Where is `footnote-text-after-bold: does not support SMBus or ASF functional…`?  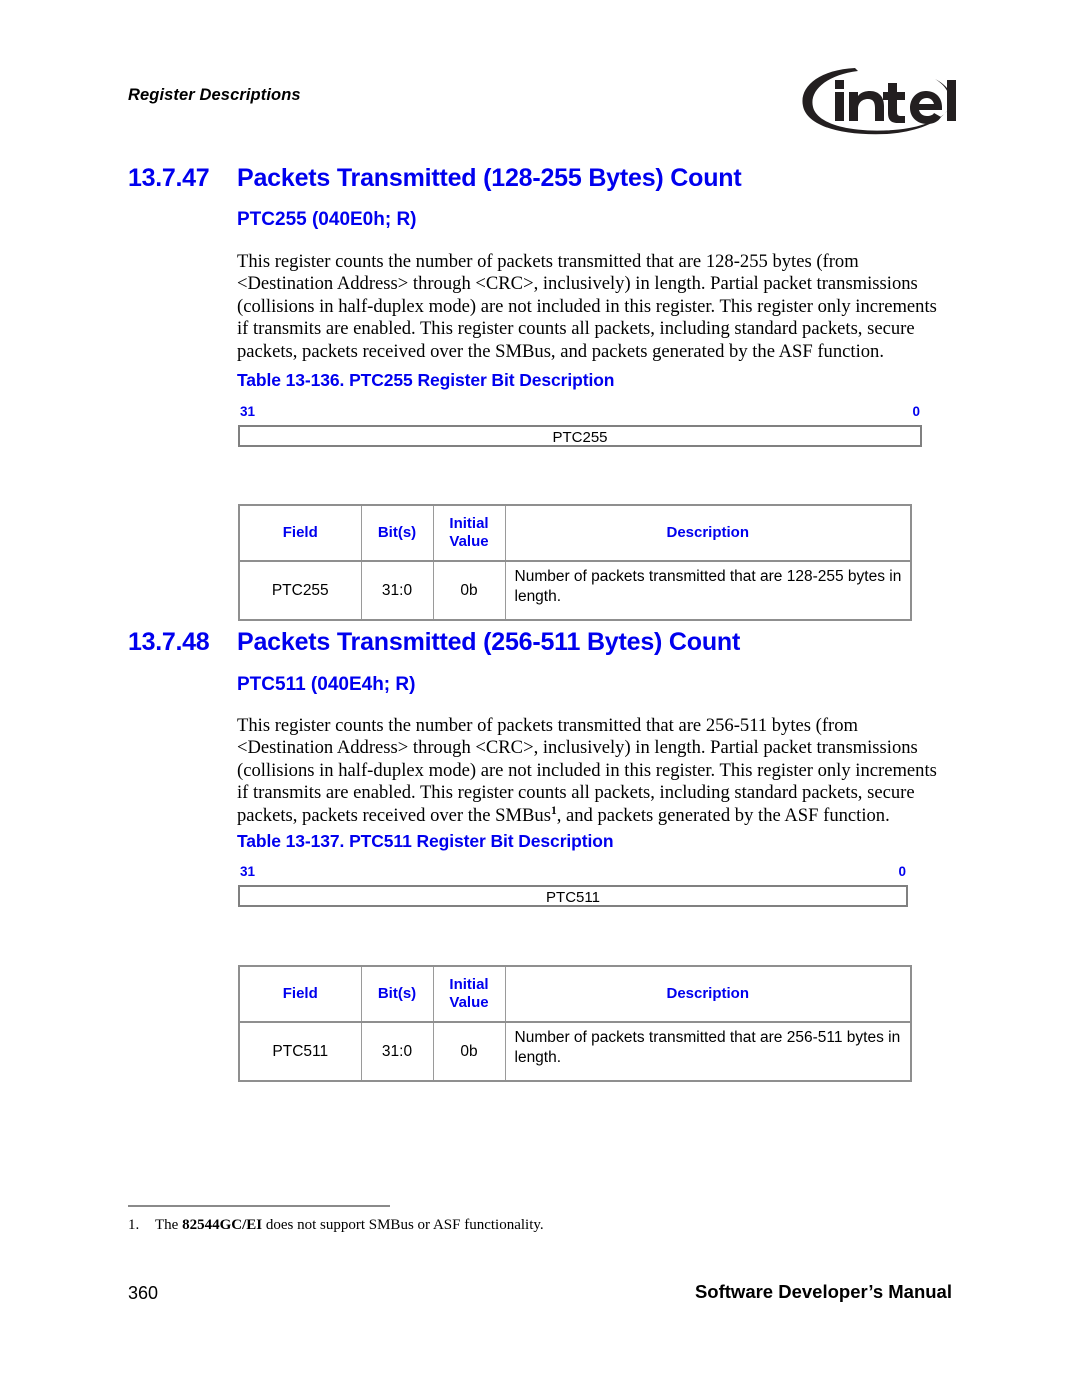 footnote-text-after-bold: does not support SMBus or ASF functional… is located at coordinates (403, 1225).